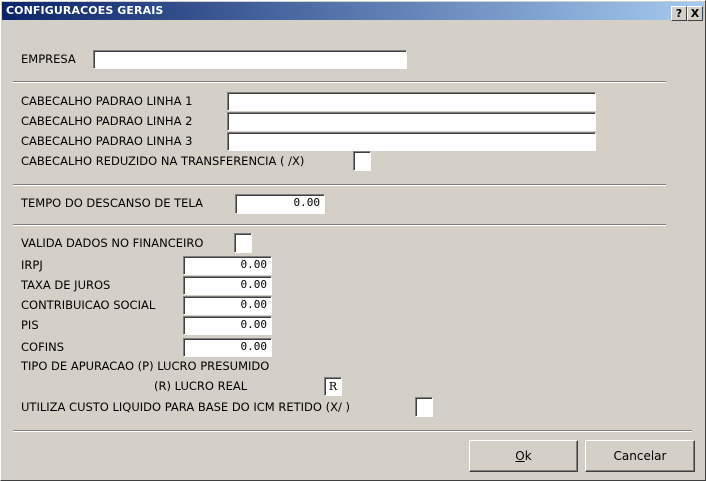 The width and height of the screenshot is (706, 481). Describe the element at coordinates (424, 407) in the screenshot. I see `custo-liquido-input` at that location.